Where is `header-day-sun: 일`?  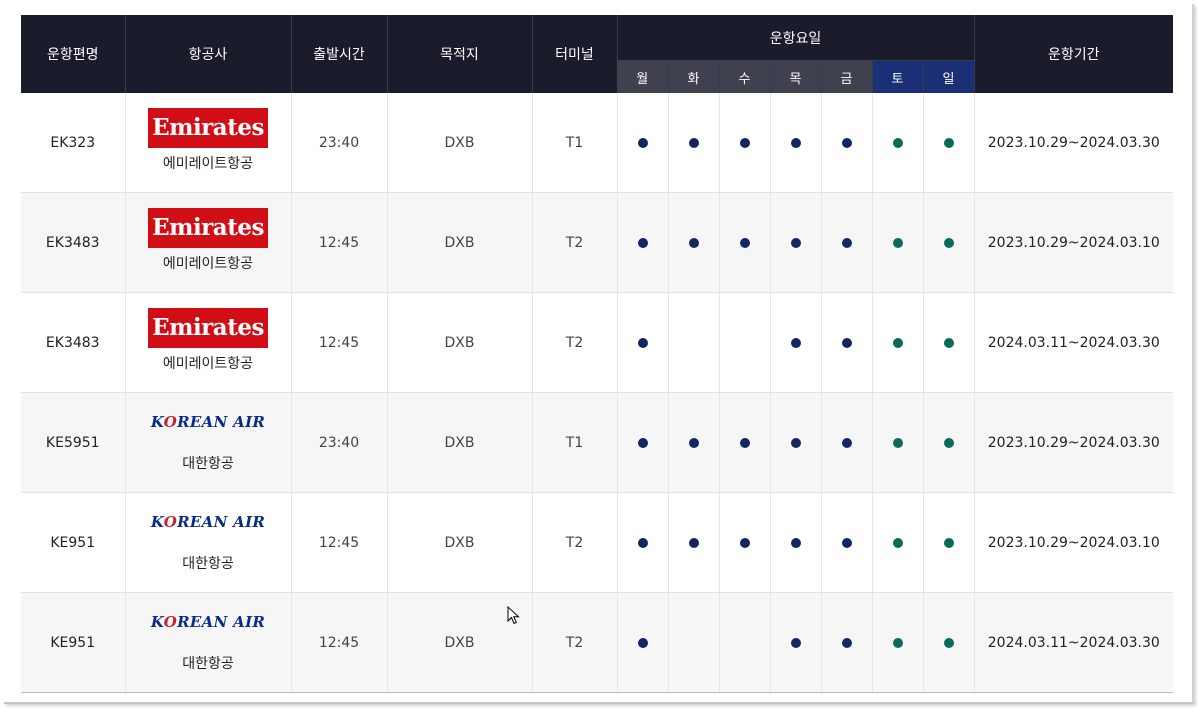
header-day-sun: 일 is located at coordinates (948, 76).